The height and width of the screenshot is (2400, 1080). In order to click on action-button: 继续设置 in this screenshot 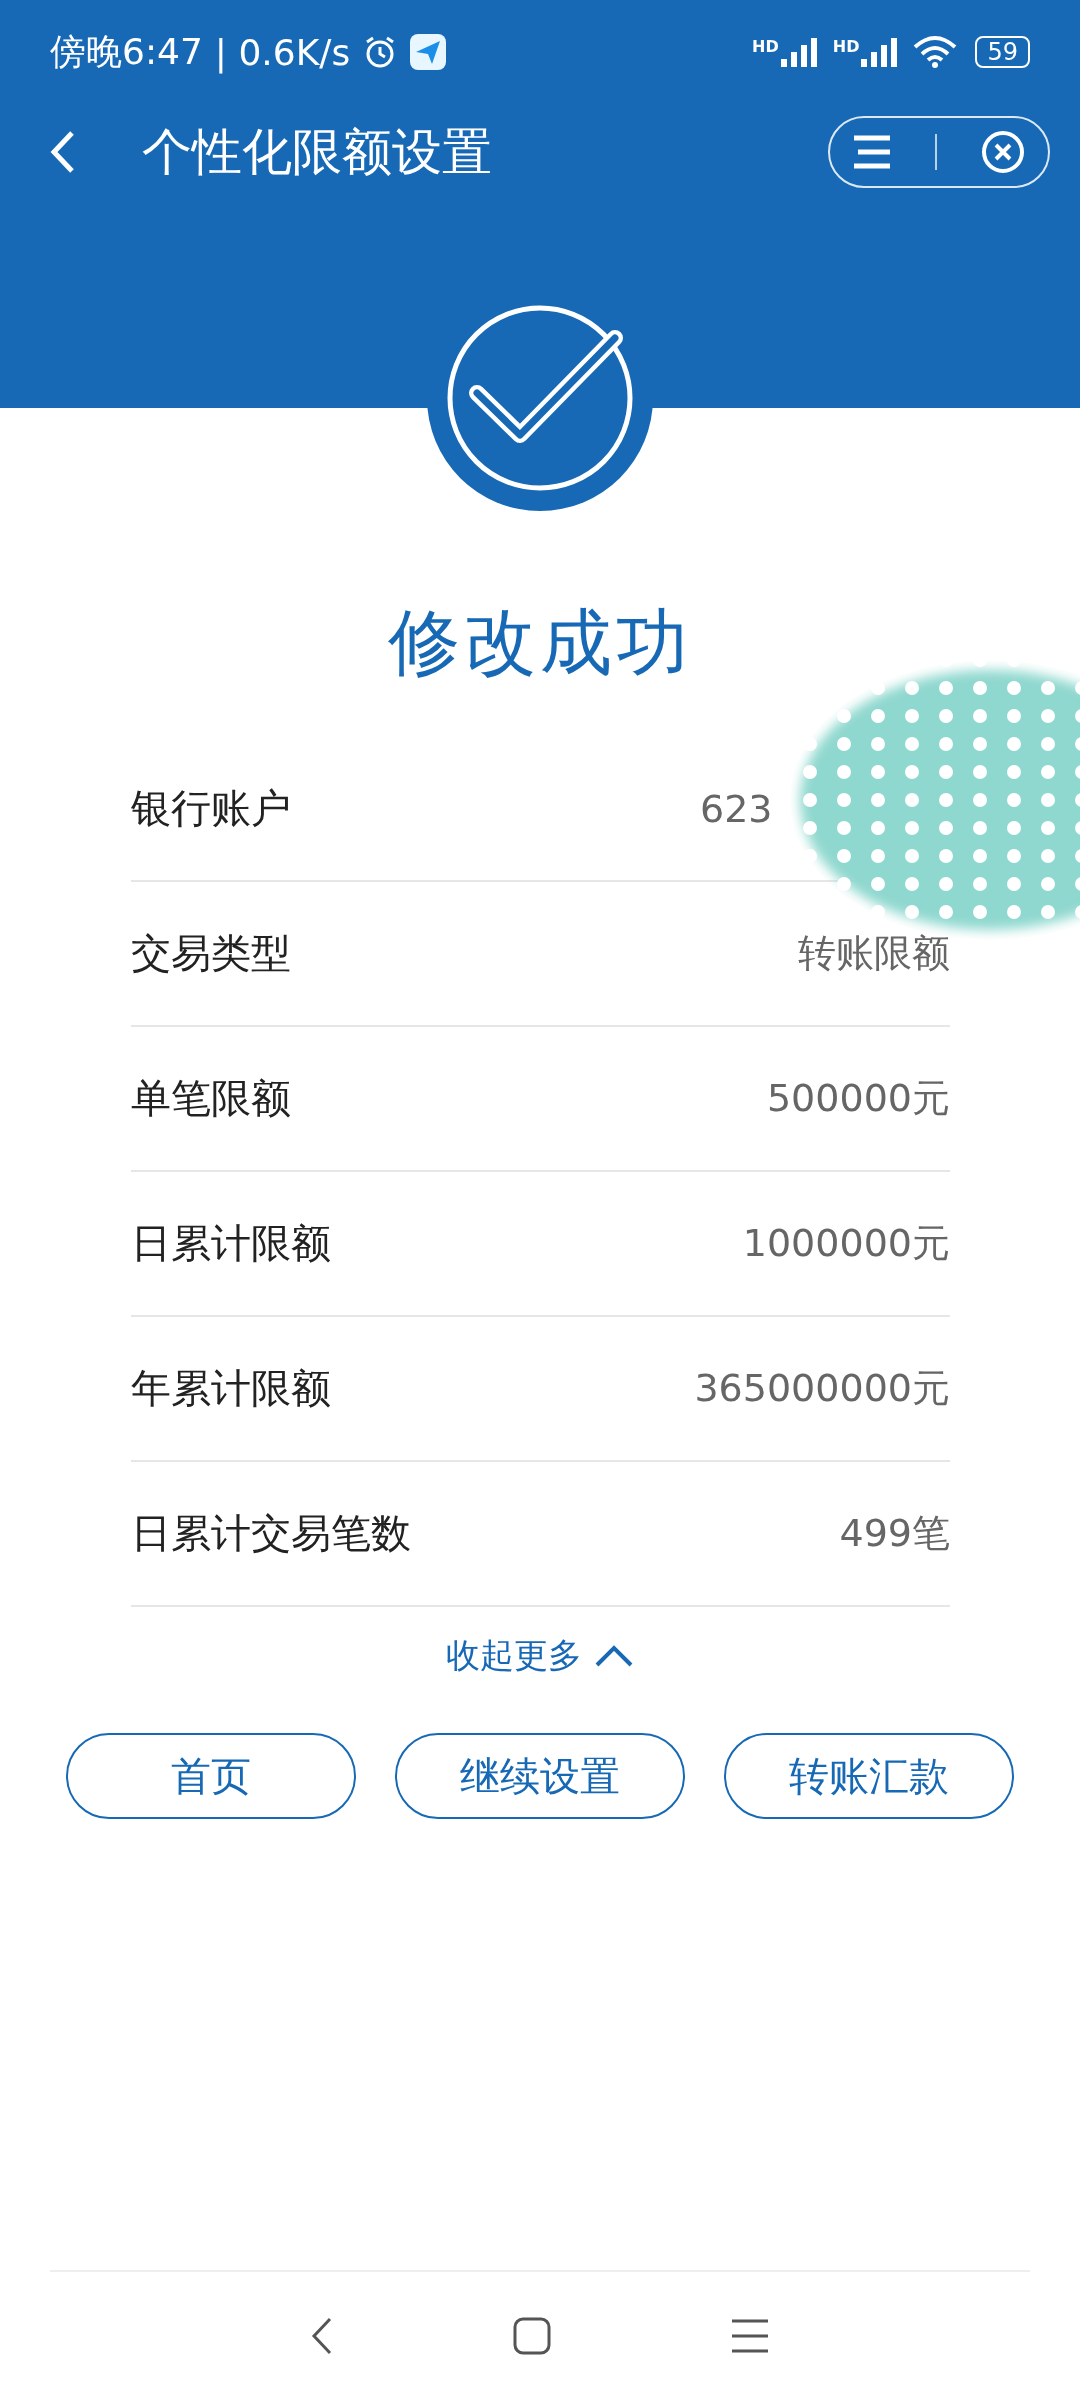, I will do `click(540, 1776)`.